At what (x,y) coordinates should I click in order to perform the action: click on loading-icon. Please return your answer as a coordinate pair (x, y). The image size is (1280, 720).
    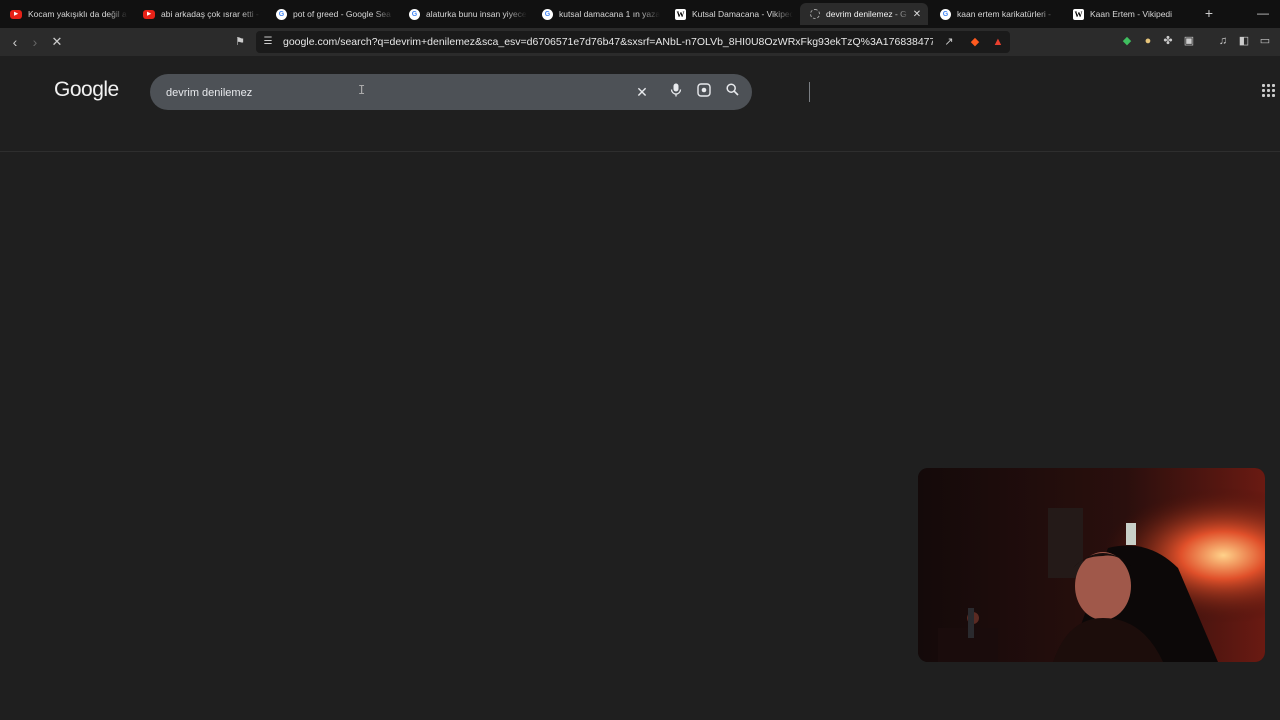
    Looking at the image, I should click on (815, 14).